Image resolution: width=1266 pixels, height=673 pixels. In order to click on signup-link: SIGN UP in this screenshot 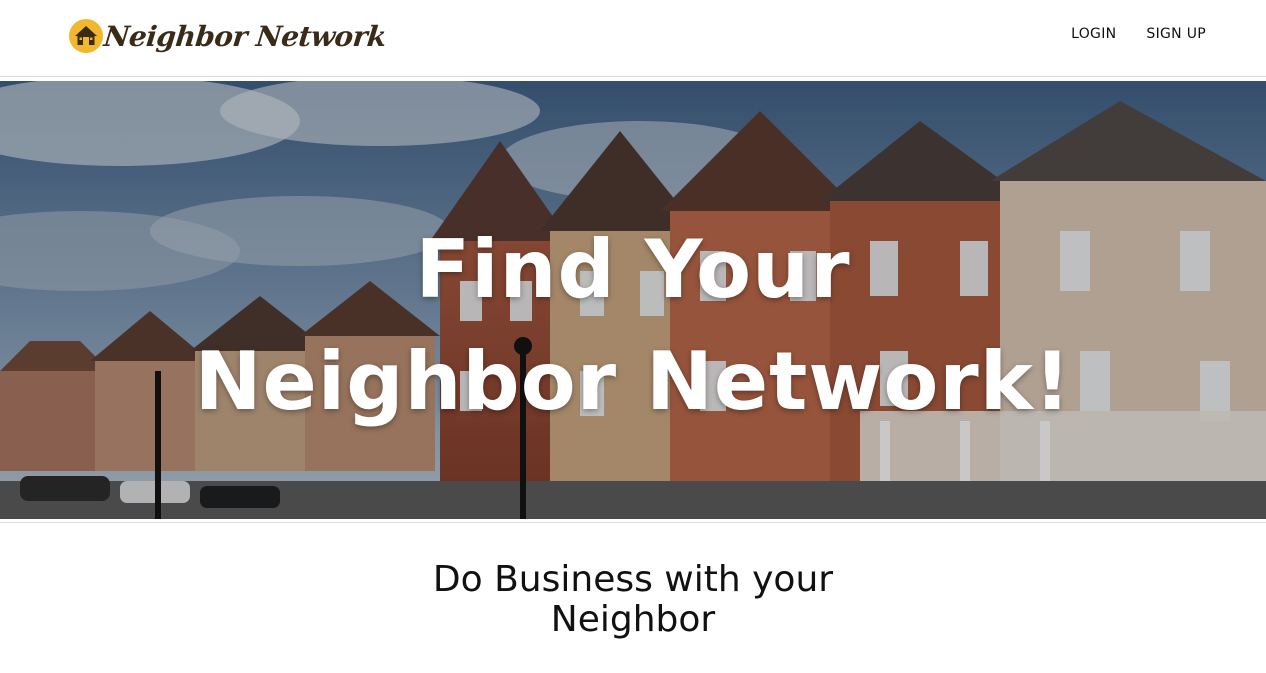, I will do `click(1176, 34)`.